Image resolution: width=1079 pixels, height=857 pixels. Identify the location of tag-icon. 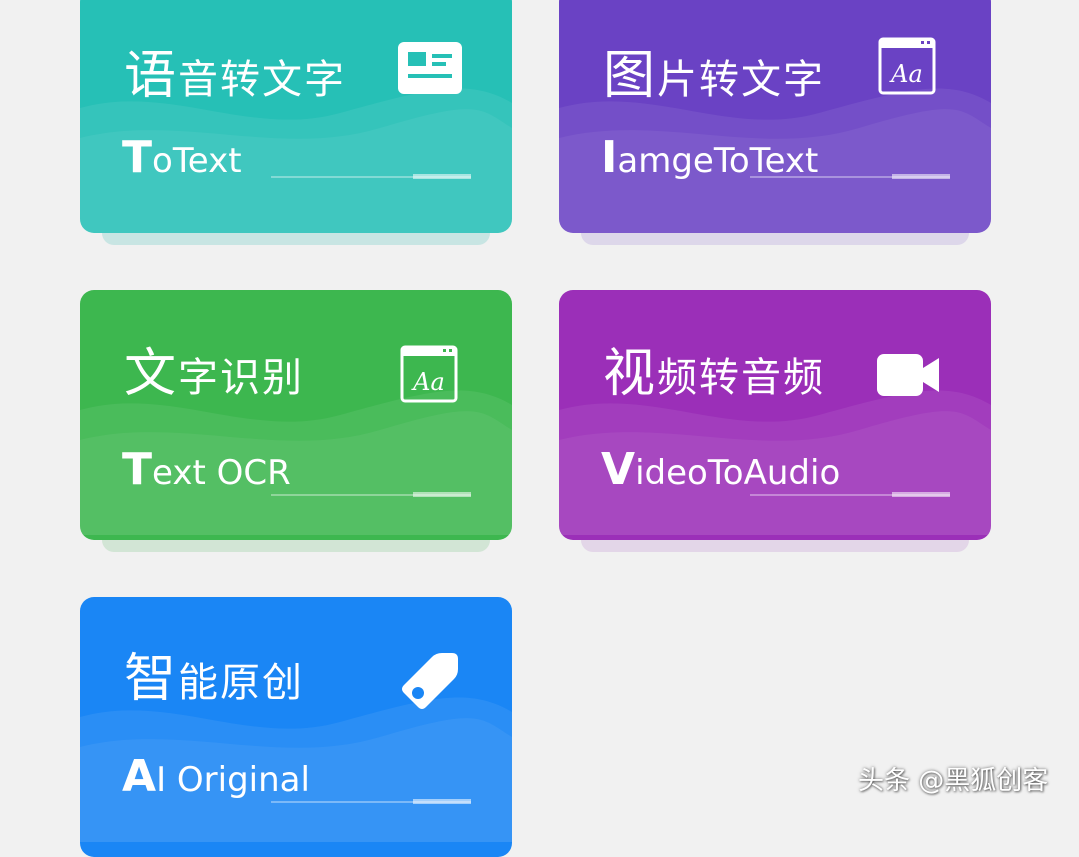
(430, 681).